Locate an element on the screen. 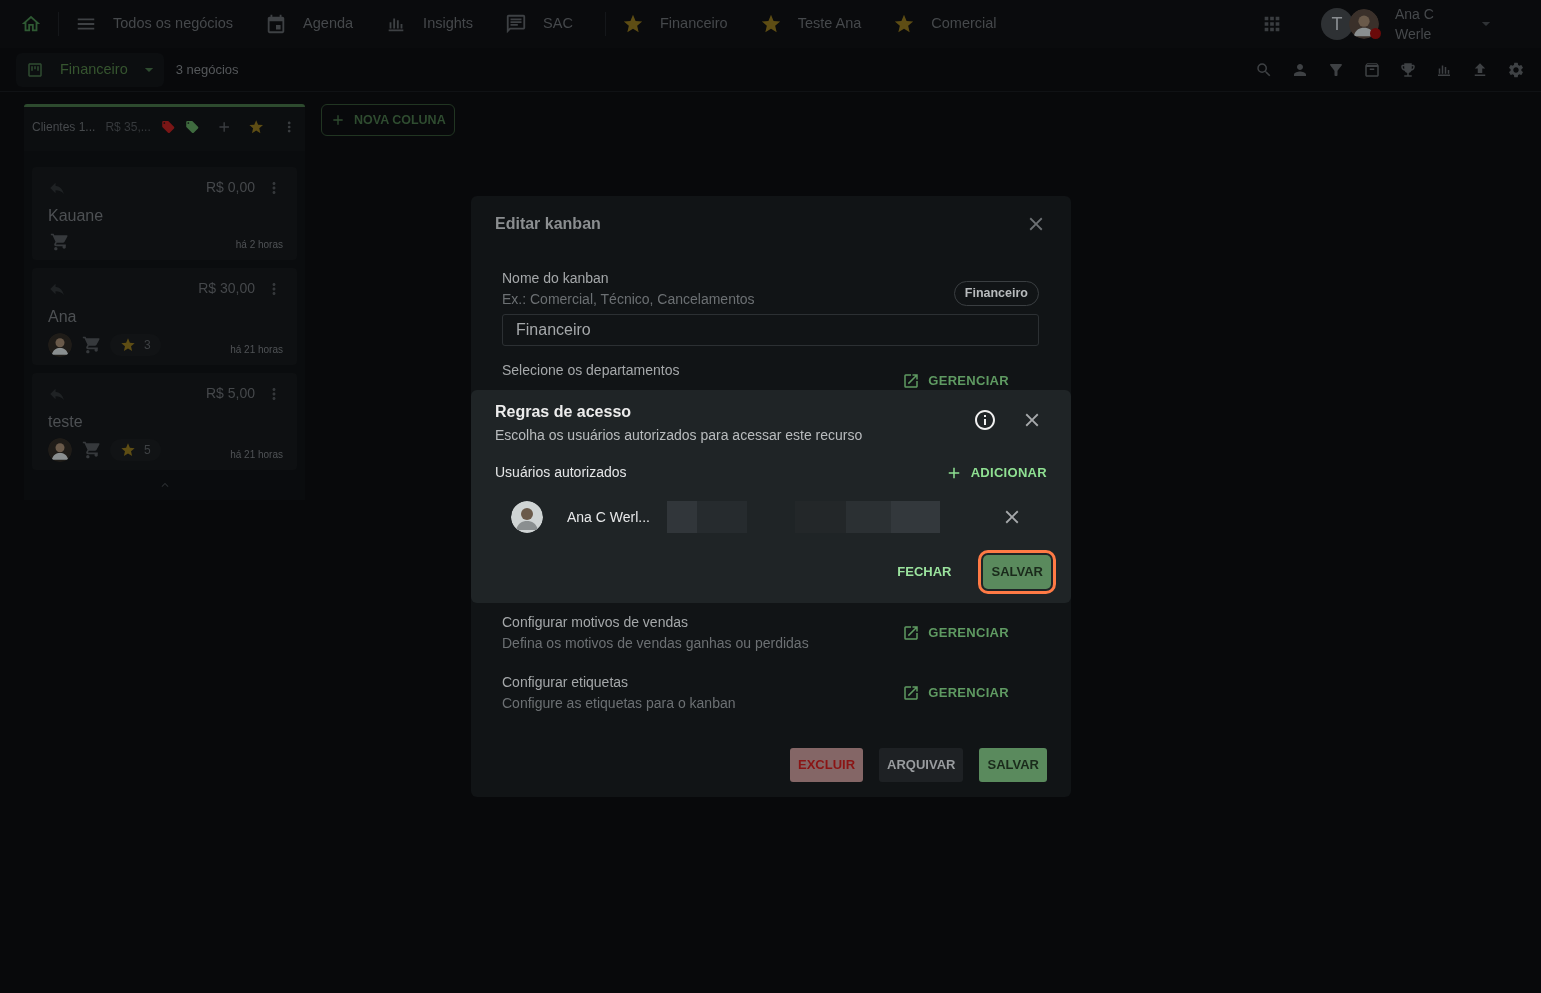 This screenshot has height=993, width=1541. dialog-button: EXCLUIR is located at coordinates (827, 765).